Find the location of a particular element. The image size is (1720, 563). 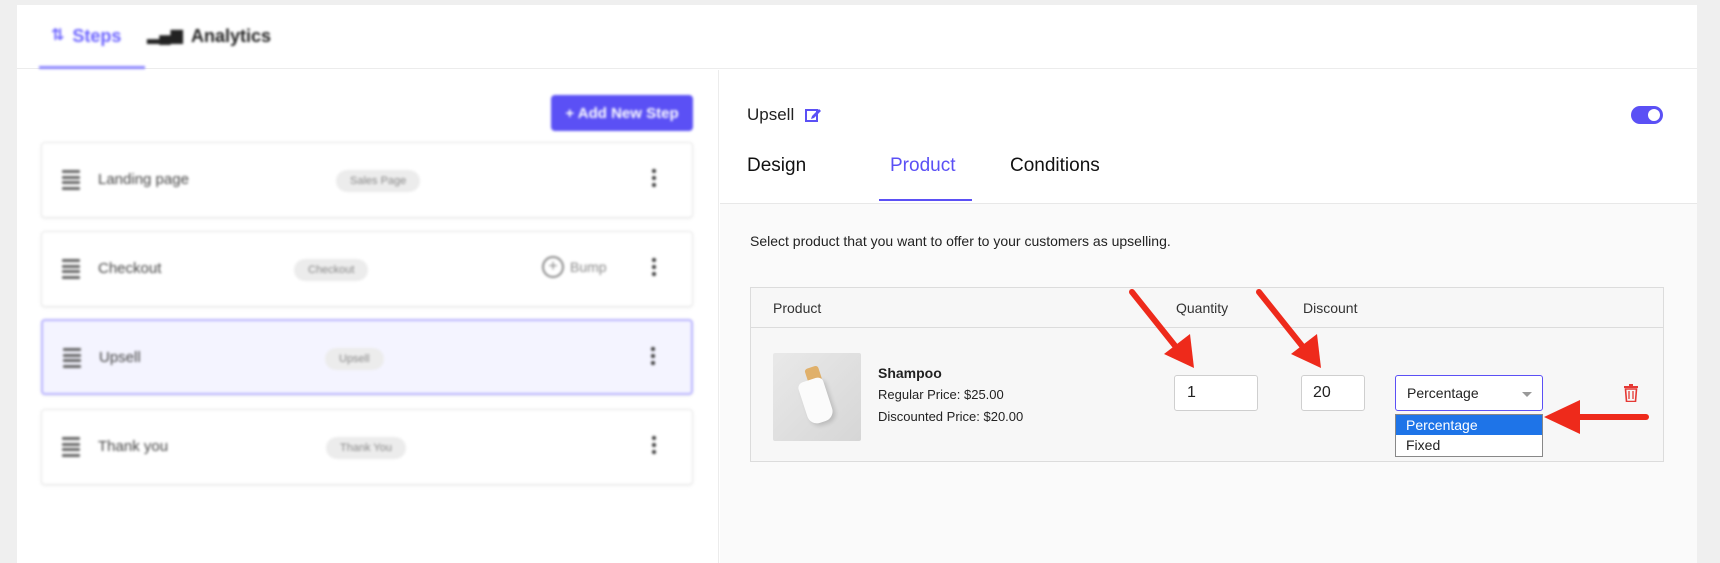

step-type-badge: Thank You is located at coordinates (366, 448).